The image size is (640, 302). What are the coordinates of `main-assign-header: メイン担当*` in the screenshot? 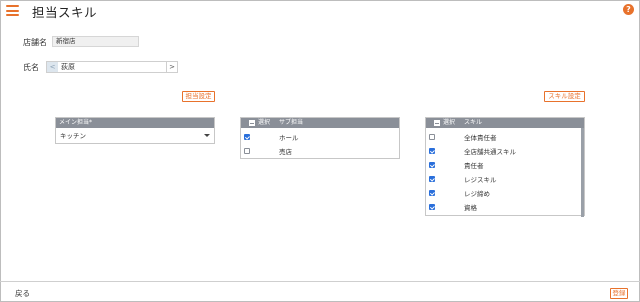 It's located at (135, 123).